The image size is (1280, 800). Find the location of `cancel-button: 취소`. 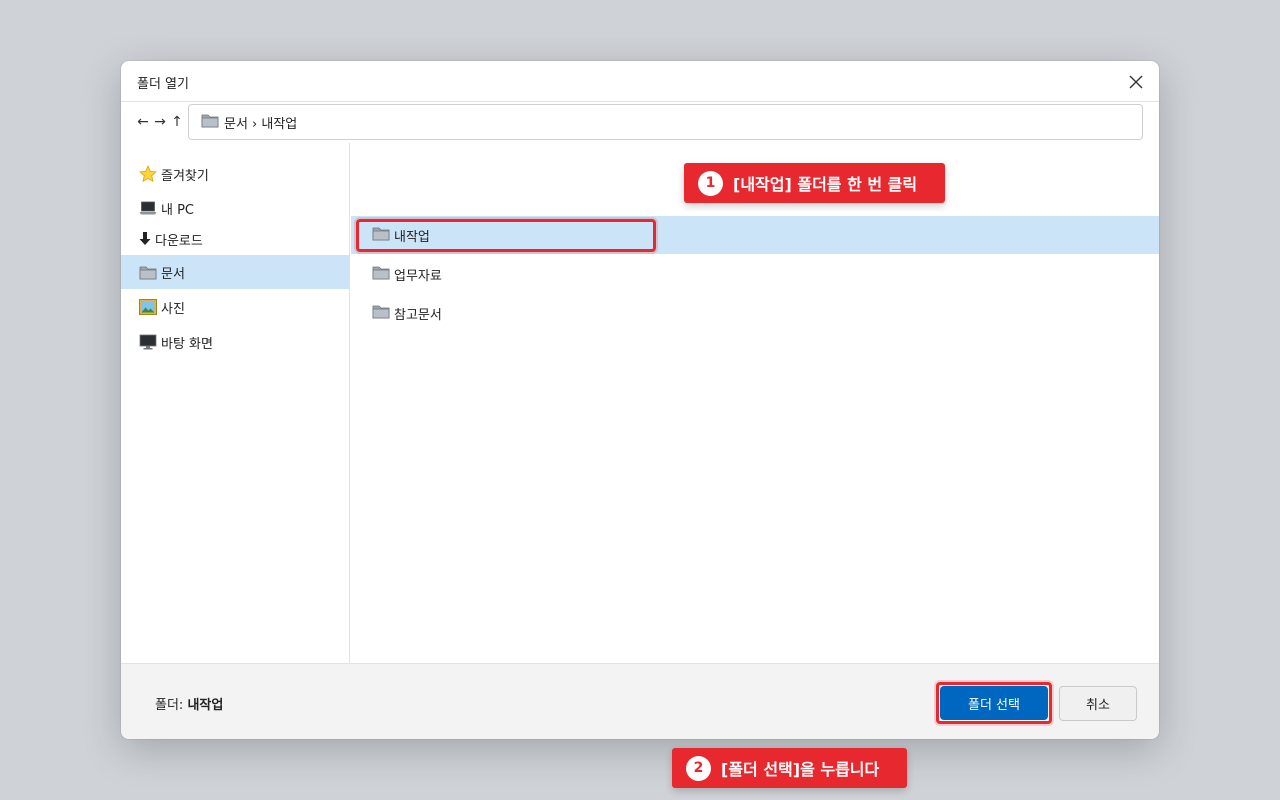

cancel-button: 취소 is located at coordinates (1098, 703).